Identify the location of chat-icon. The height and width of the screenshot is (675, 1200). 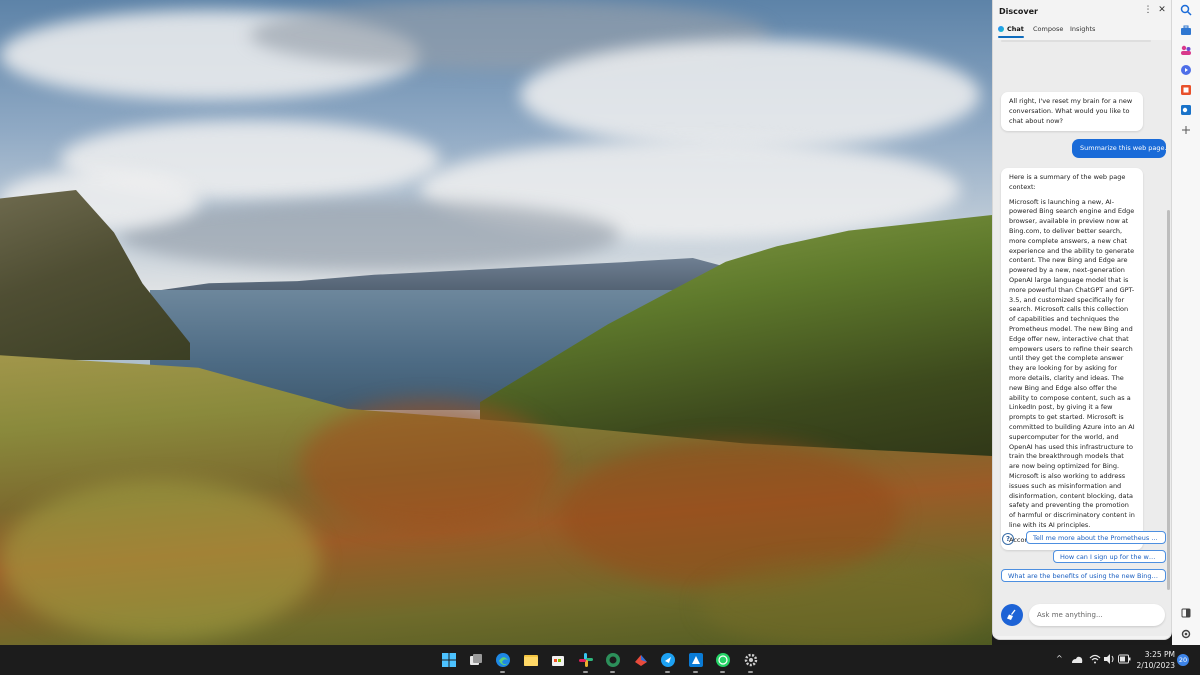
(1001, 29).